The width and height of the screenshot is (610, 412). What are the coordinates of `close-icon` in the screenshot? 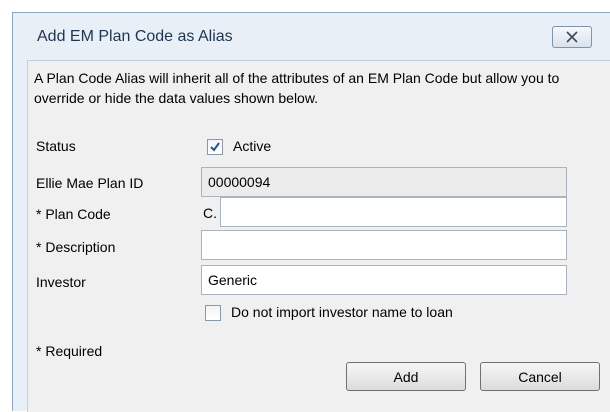 It's located at (572, 37).